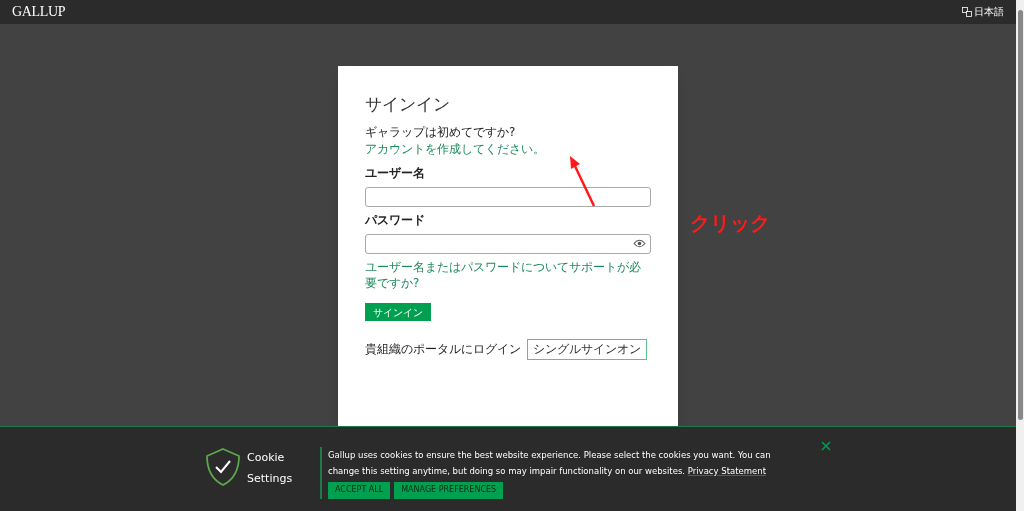 The height and width of the screenshot is (511, 1024). Describe the element at coordinates (983, 12) in the screenshot. I see `language-button: 日本語` at that location.